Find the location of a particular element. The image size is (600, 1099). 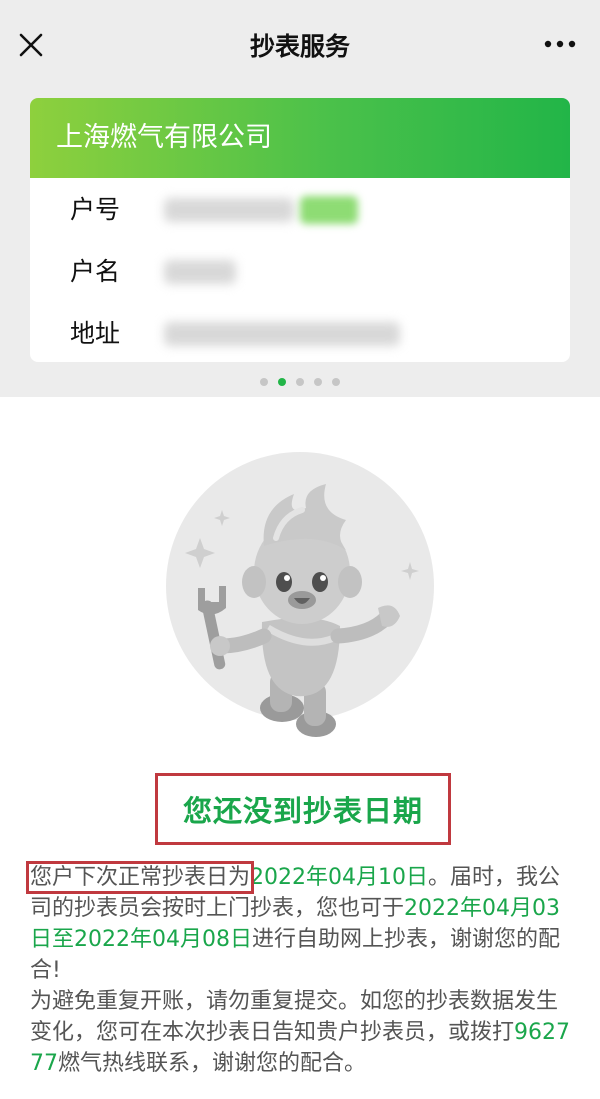

carousel-pagination is located at coordinates (300, 382).